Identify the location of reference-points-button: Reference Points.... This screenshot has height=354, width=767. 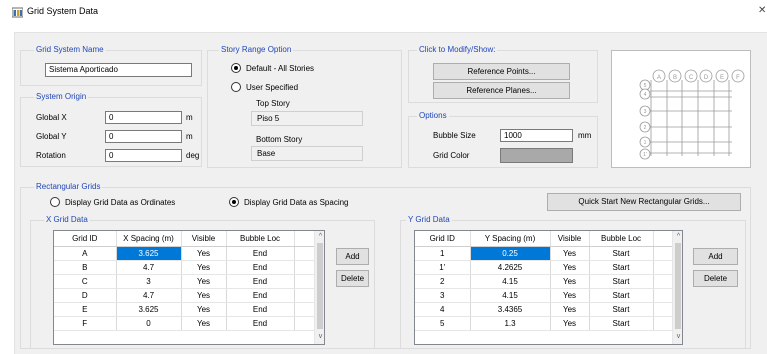
(501, 71).